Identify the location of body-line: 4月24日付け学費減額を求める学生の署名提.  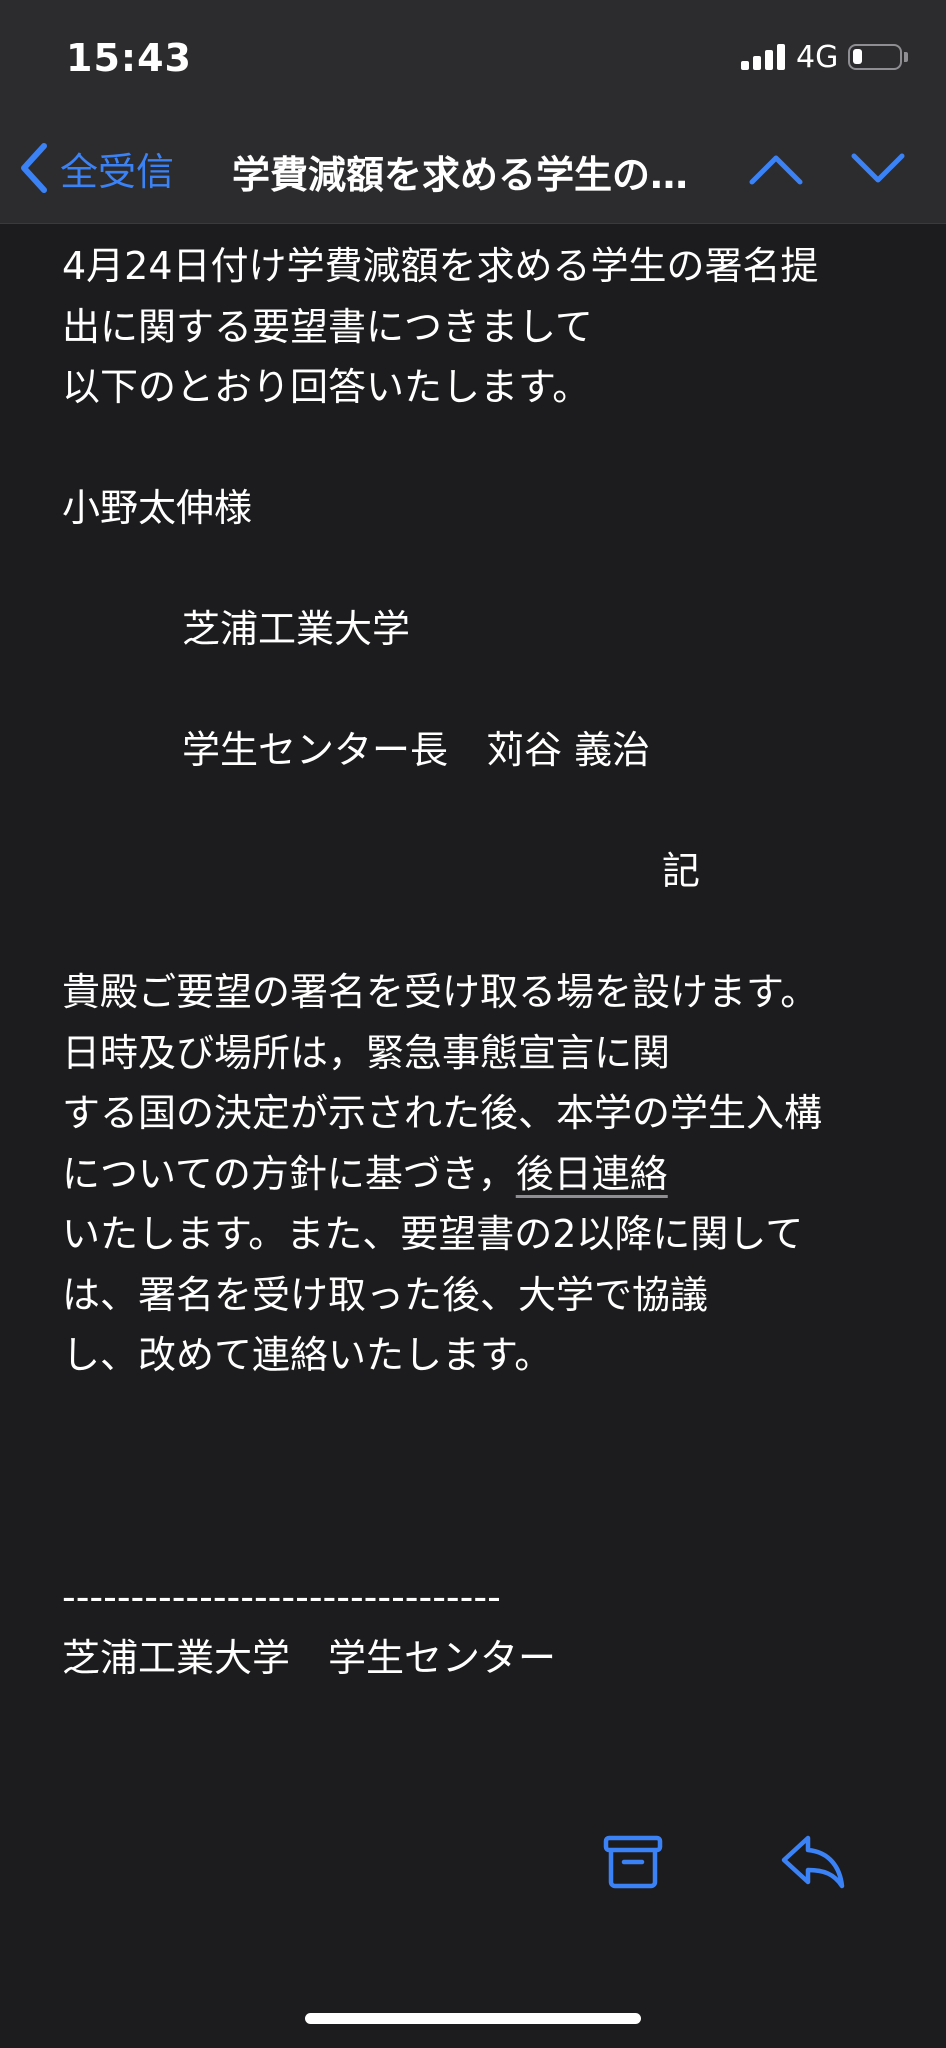
(440, 266).